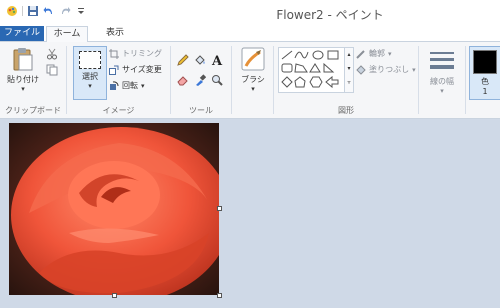 This screenshot has height=308, width=500. I want to click on svg-text: A, so click(217, 60).